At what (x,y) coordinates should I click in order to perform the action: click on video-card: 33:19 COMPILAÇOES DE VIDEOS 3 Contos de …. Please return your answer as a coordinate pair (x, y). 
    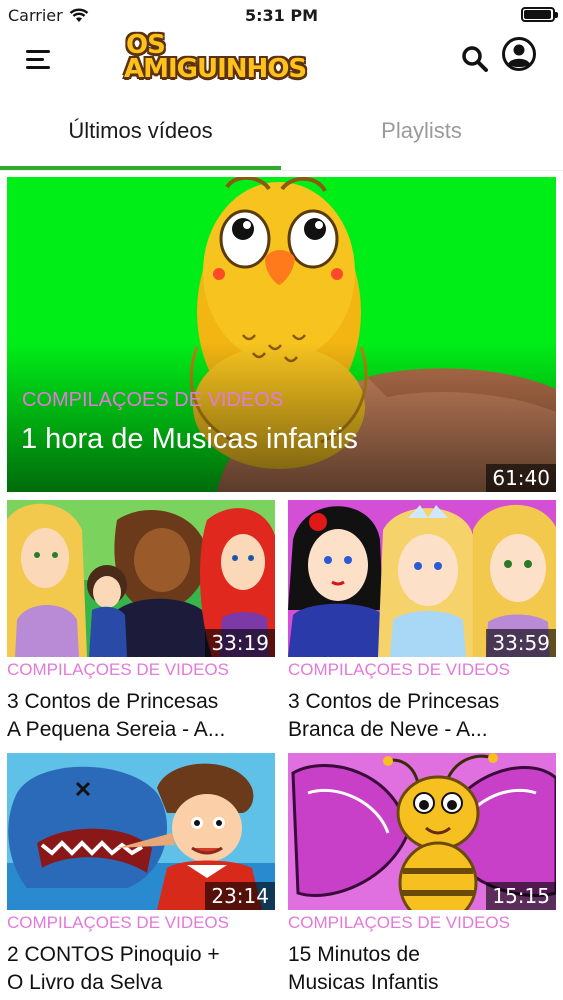
    Looking at the image, I should click on (141, 625).